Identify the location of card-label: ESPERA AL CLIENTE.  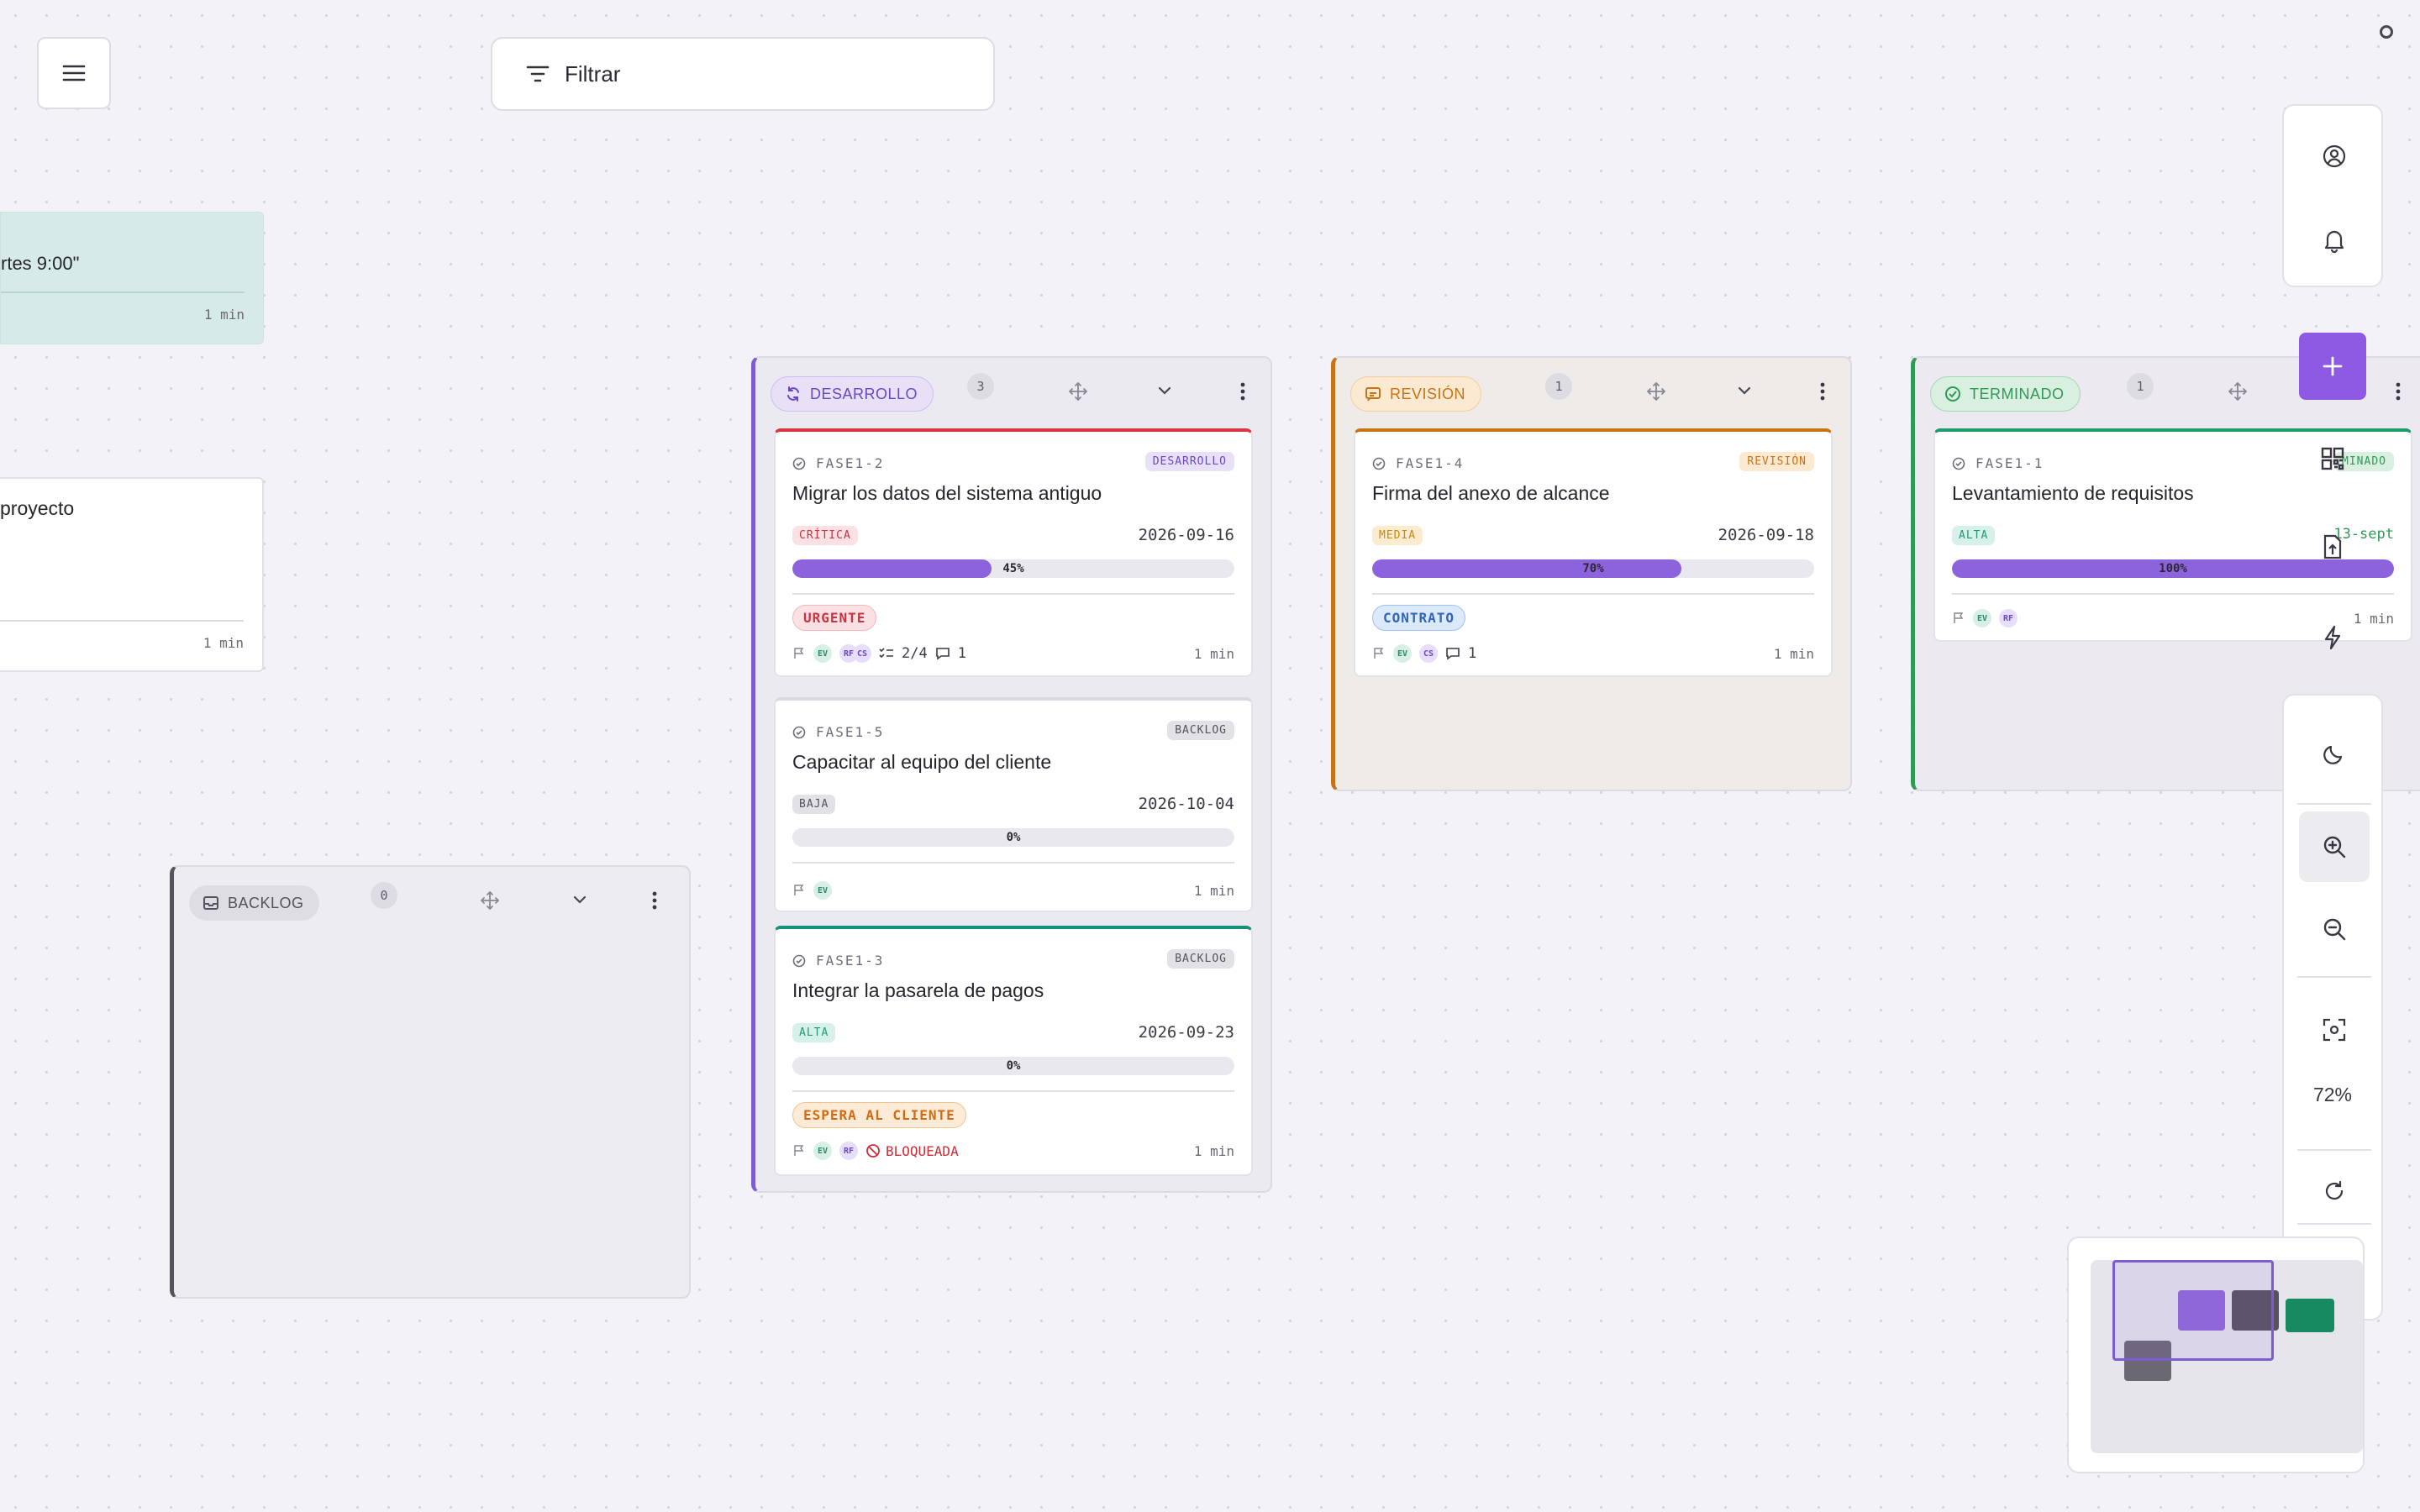
(879, 1115).